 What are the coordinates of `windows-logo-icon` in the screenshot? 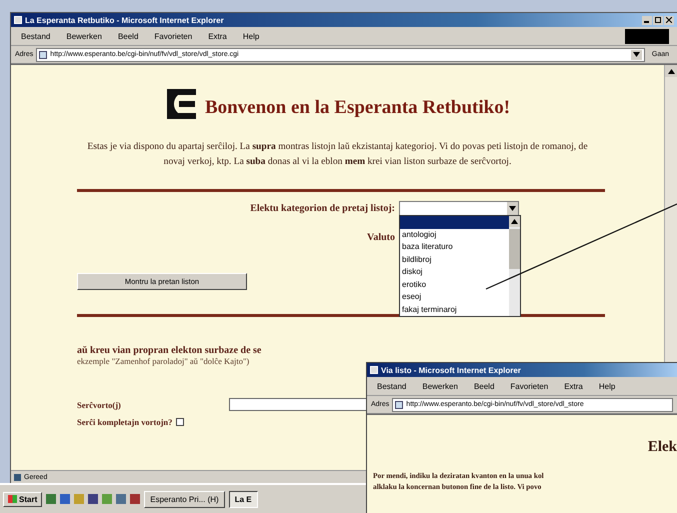 It's located at (12, 499).